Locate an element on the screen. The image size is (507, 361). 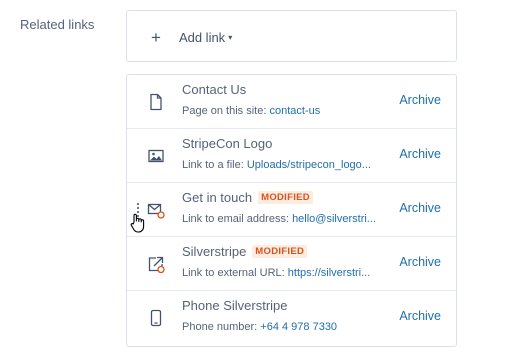
link-title: Get in touch MODIFIED is located at coordinates (247, 197).